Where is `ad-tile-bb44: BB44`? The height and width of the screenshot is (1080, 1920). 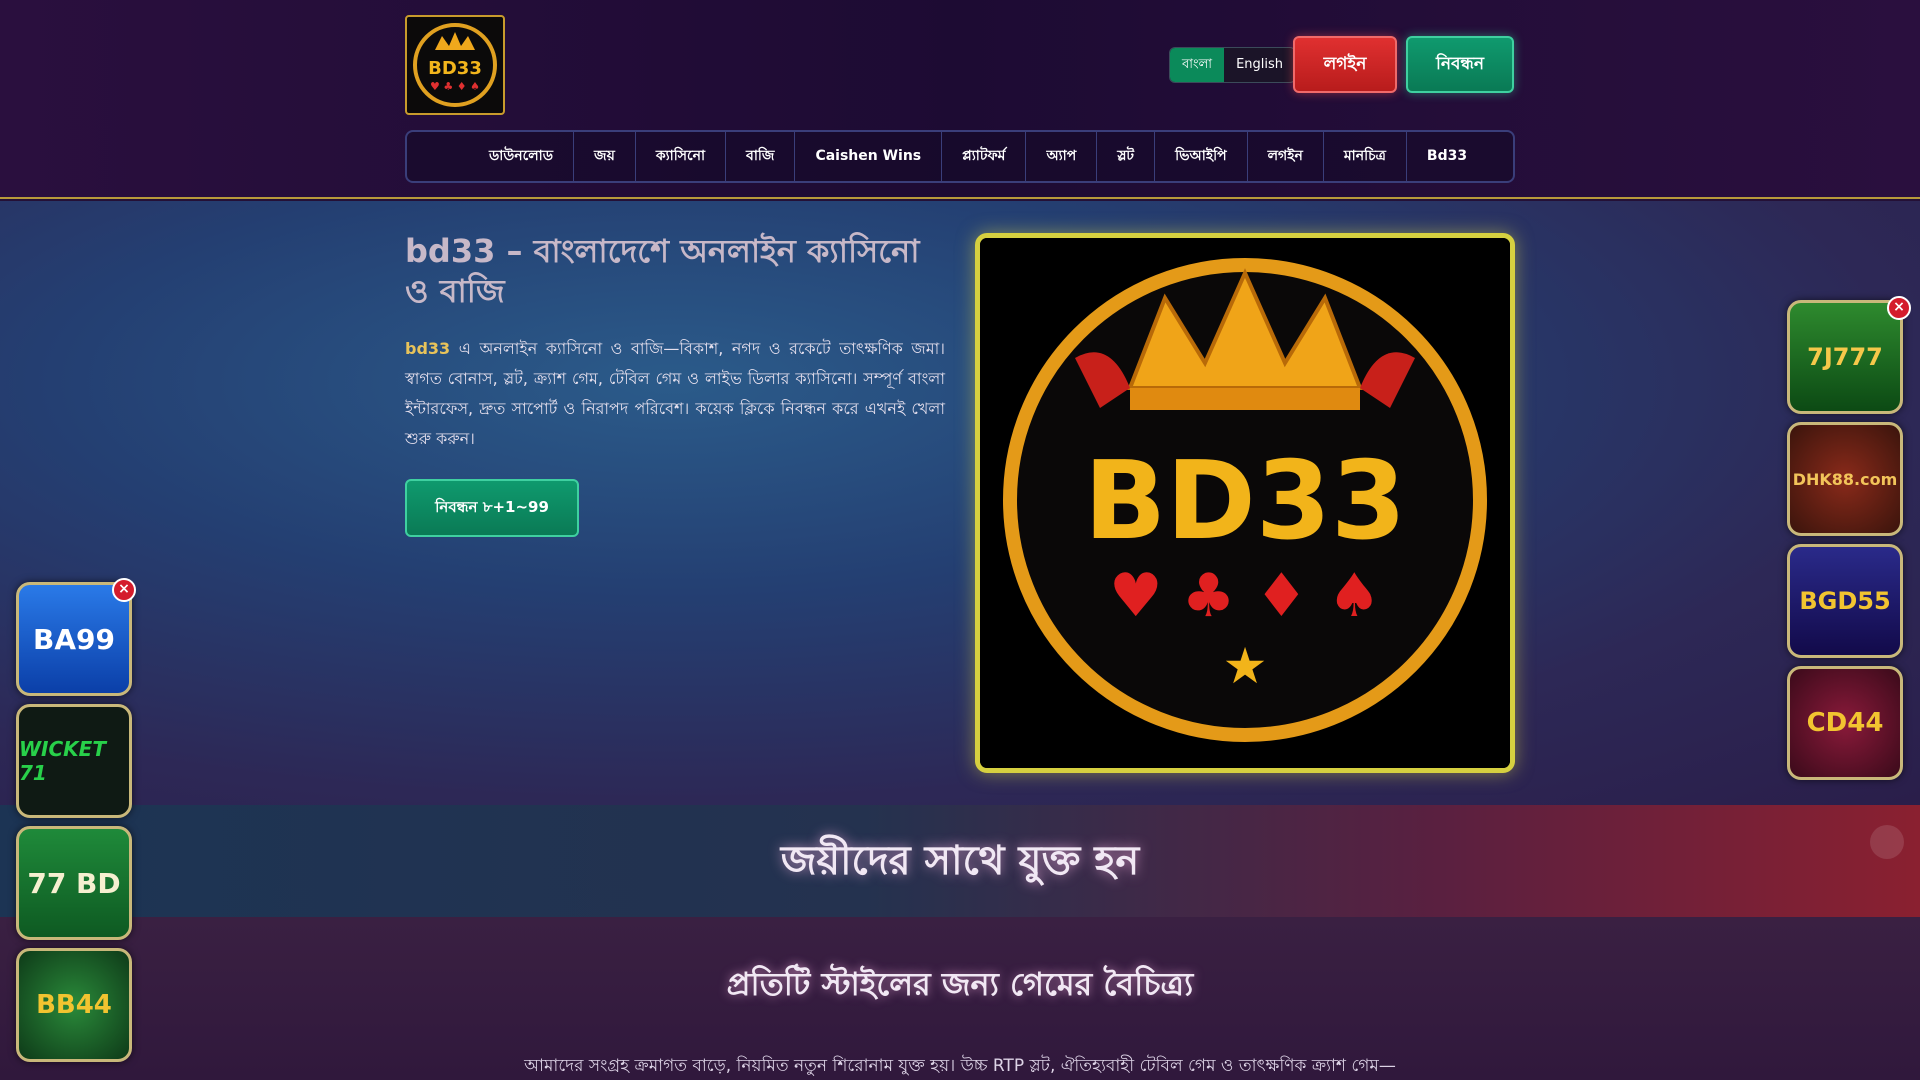 ad-tile-bb44: BB44 is located at coordinates (74, 1005).